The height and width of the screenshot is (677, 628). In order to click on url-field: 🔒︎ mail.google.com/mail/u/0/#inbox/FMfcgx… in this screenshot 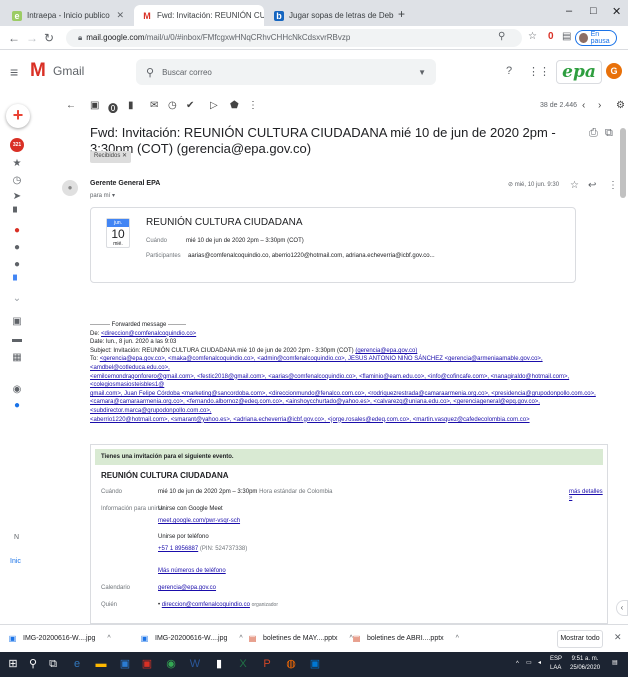, I will do `click(294, 38)`.